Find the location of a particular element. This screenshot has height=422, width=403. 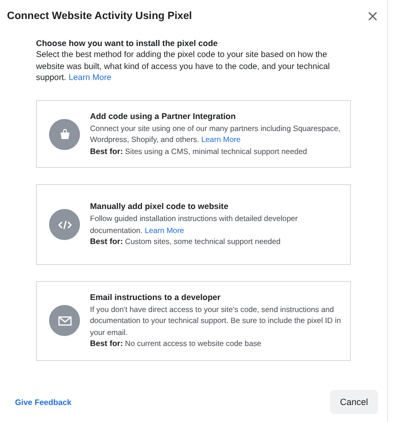

close-button: × is located at coordinates (372, 16).